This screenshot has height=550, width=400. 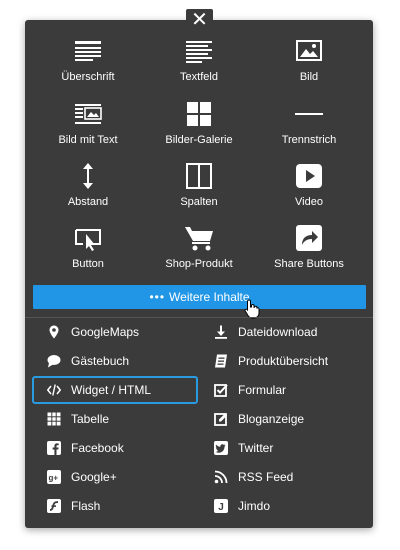 I want to click on list-item-file-download: Dateidownload, so click(x=280, y=332).